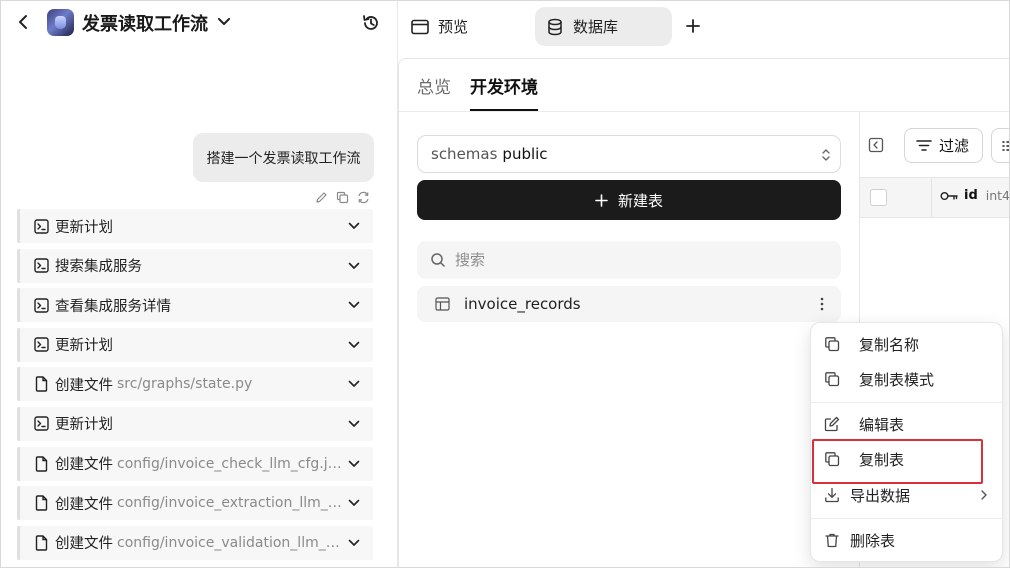 This screenshot has width=1010, height=568. I want to click on database-icon, so click(555, 27).